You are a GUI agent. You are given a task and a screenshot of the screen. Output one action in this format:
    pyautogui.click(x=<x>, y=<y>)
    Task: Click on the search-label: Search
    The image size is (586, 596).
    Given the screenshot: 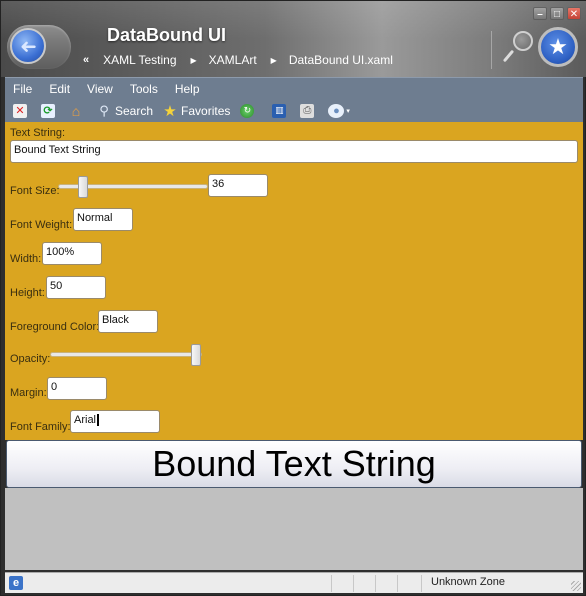 What is the action you would take?
    pyautogui.click(x=134, y=110)
    